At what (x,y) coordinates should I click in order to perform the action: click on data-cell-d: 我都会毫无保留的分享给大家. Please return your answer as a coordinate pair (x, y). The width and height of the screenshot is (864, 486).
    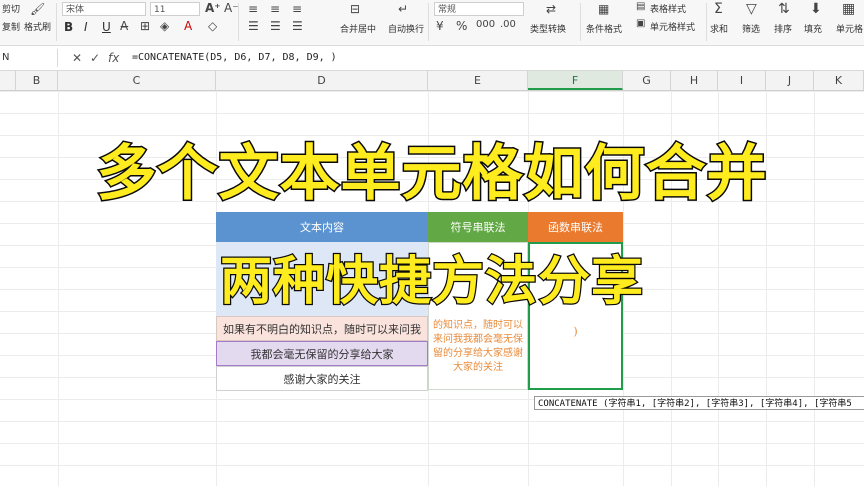
    Looking at the image, I should click on (322, 353).